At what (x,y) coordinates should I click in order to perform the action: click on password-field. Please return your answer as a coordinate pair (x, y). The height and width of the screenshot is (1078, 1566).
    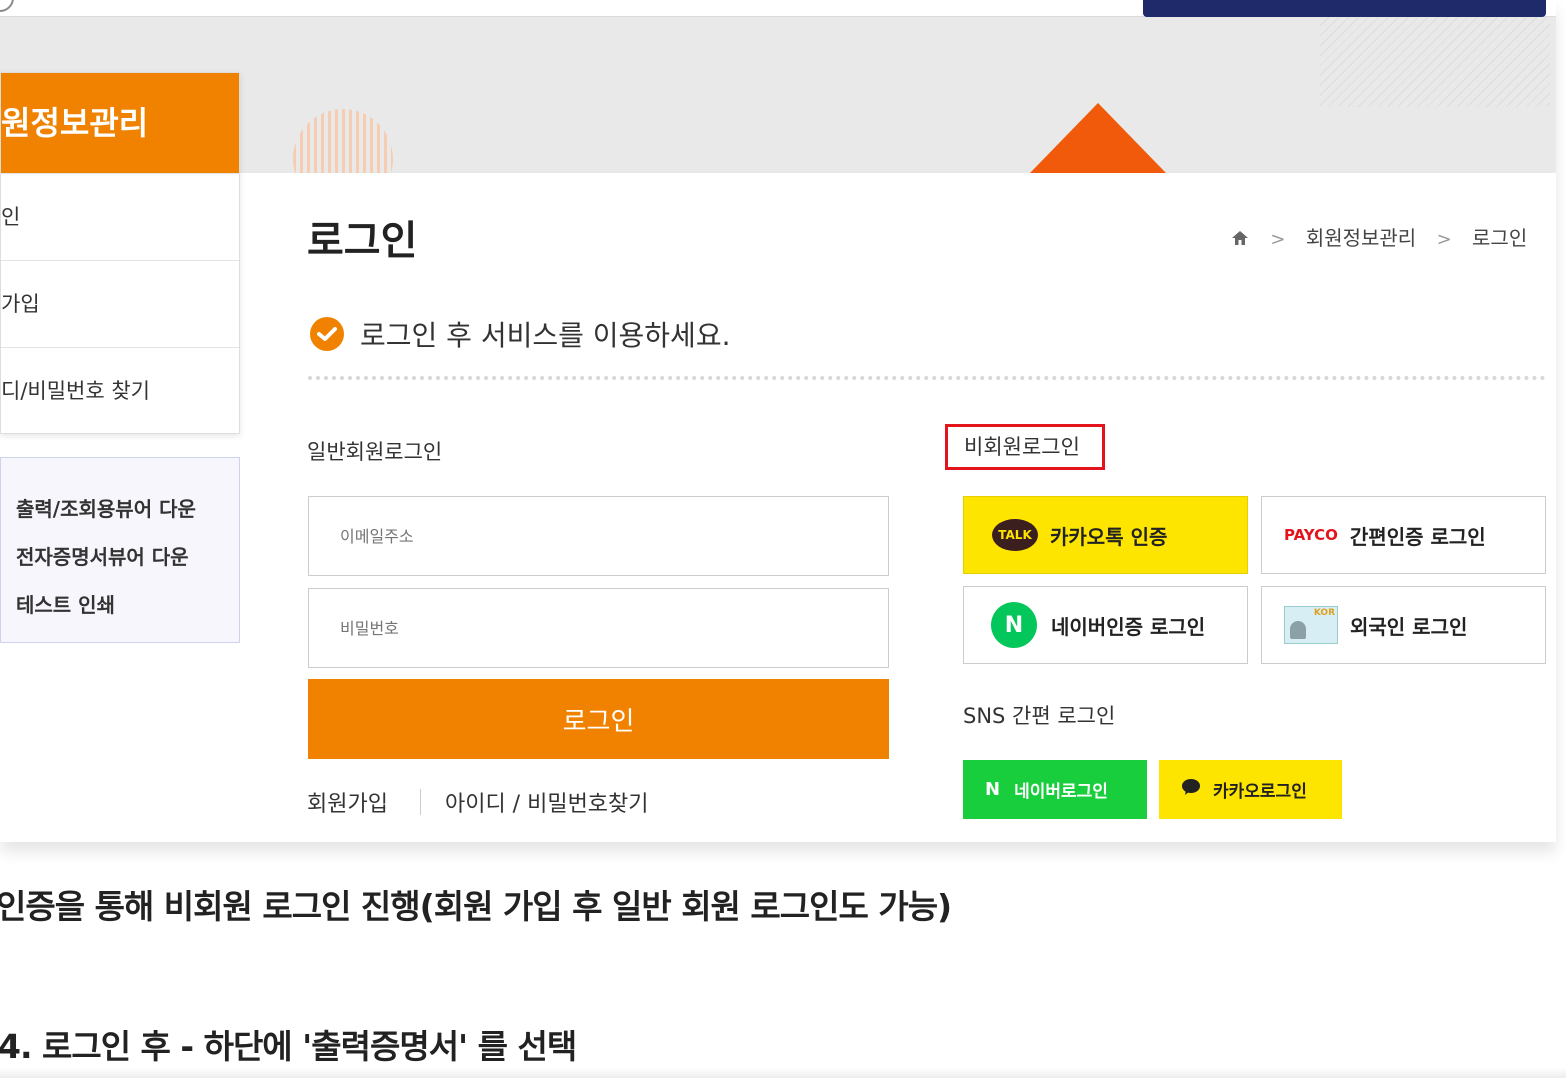
    Looking at the image, I should click on (598, 628).